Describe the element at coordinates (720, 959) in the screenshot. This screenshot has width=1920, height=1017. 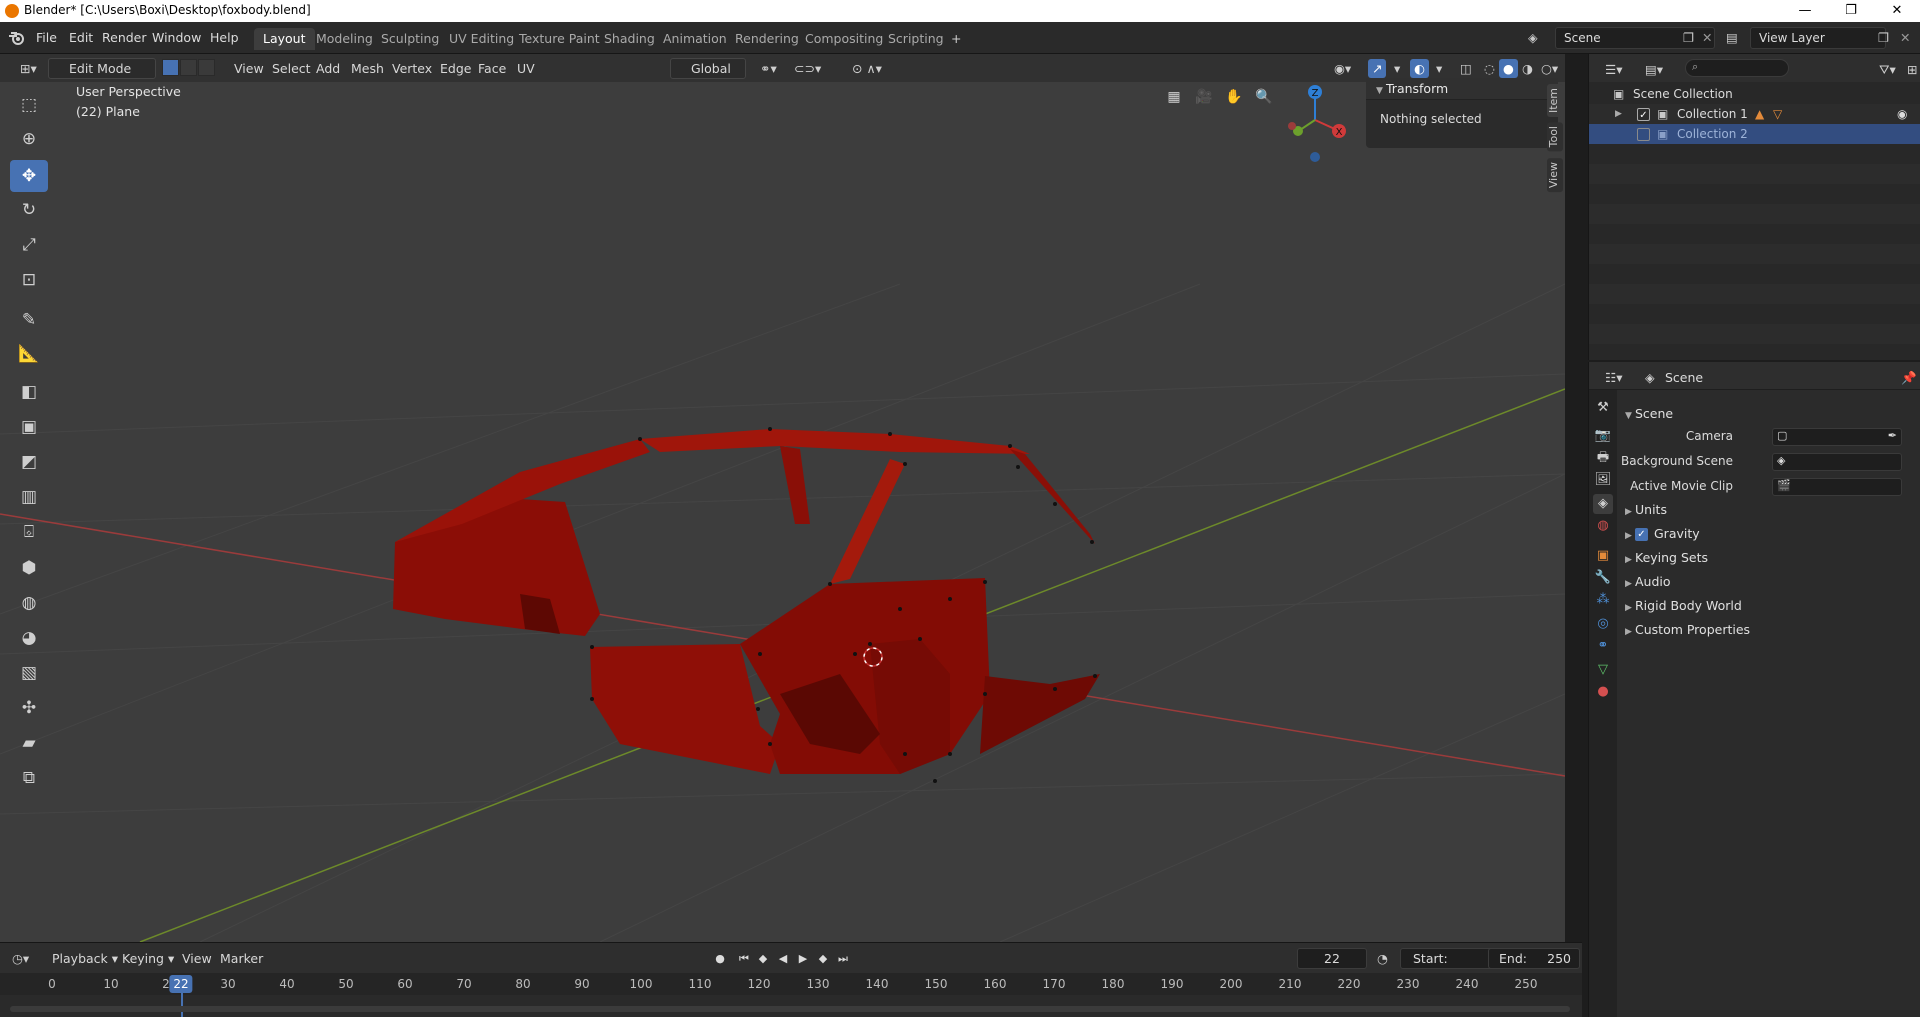
I see `auto-keying-icon: ●` at that location.